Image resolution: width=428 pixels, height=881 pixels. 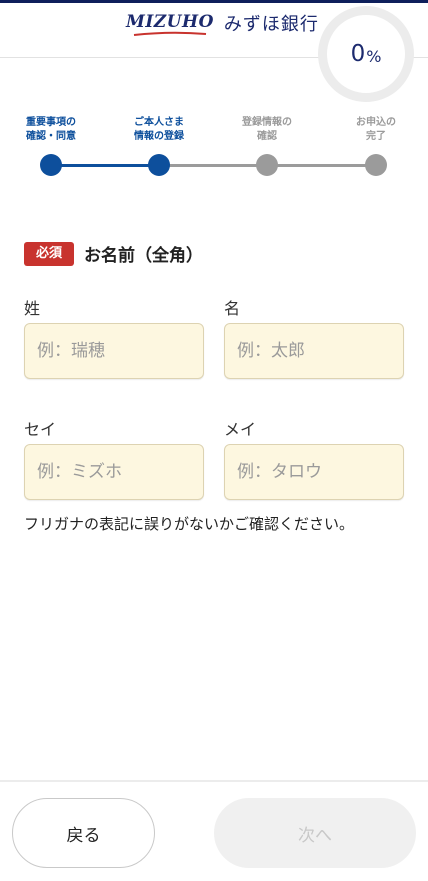 What do you see at coordinates (232, 308) in the screenshot?
I see `first-name-label: 名` at bounding box center [232, 308].